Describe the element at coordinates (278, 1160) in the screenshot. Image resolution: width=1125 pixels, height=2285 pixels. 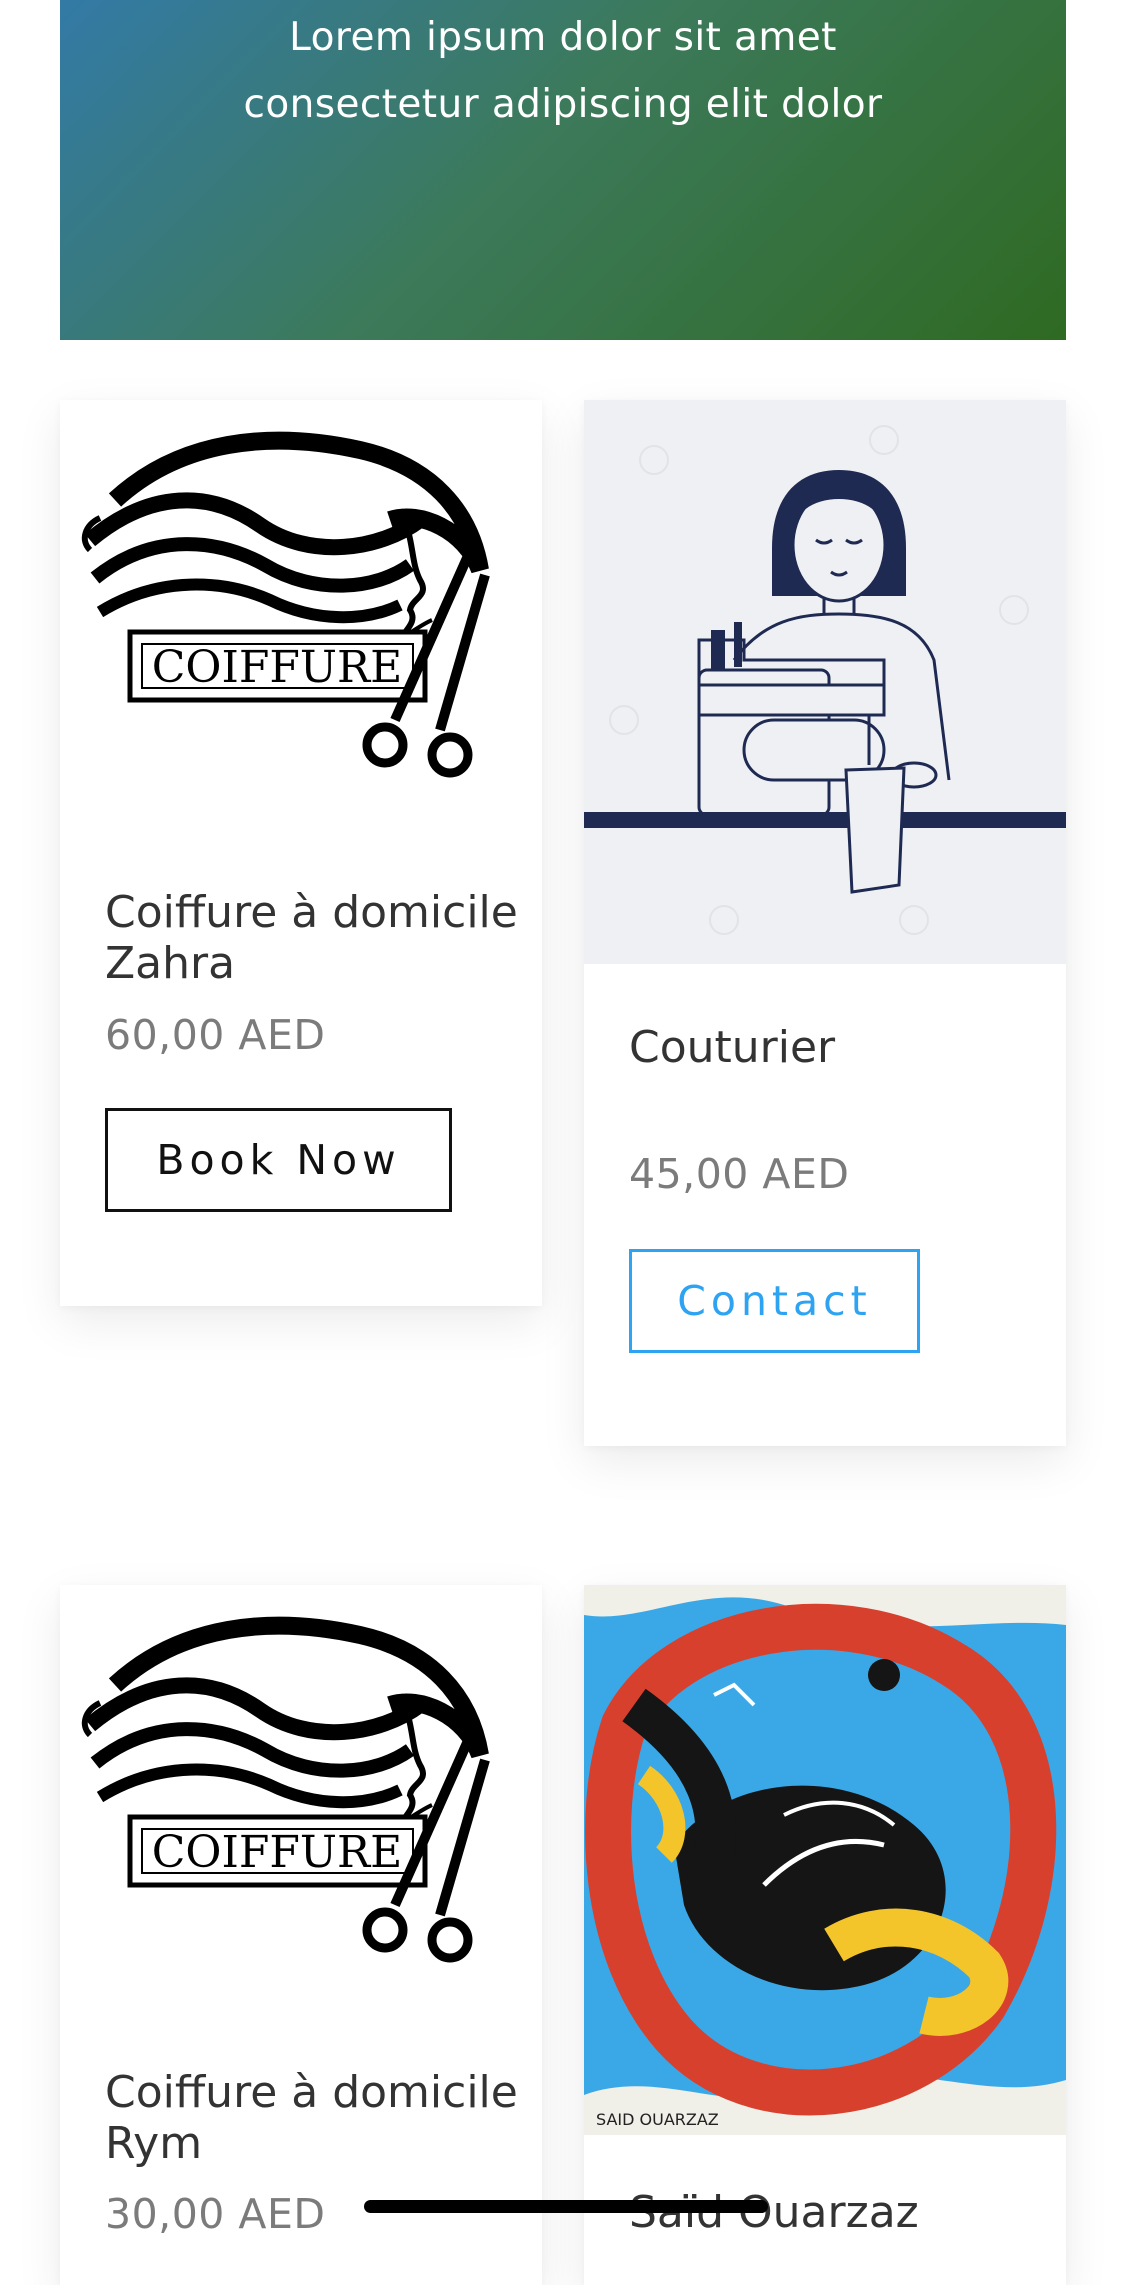
I see `book-now-button: Book Now` at that location.